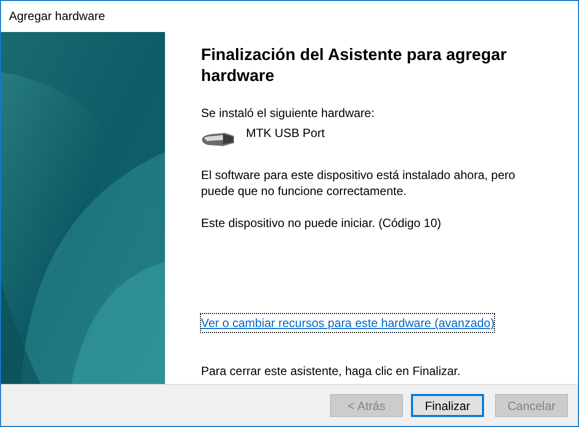 The image size is (579, 427). What do you see at coordinates (447, 405) in the screenshot?
I see `dialog-button: Finalizar` at bounding box center [447, 405].